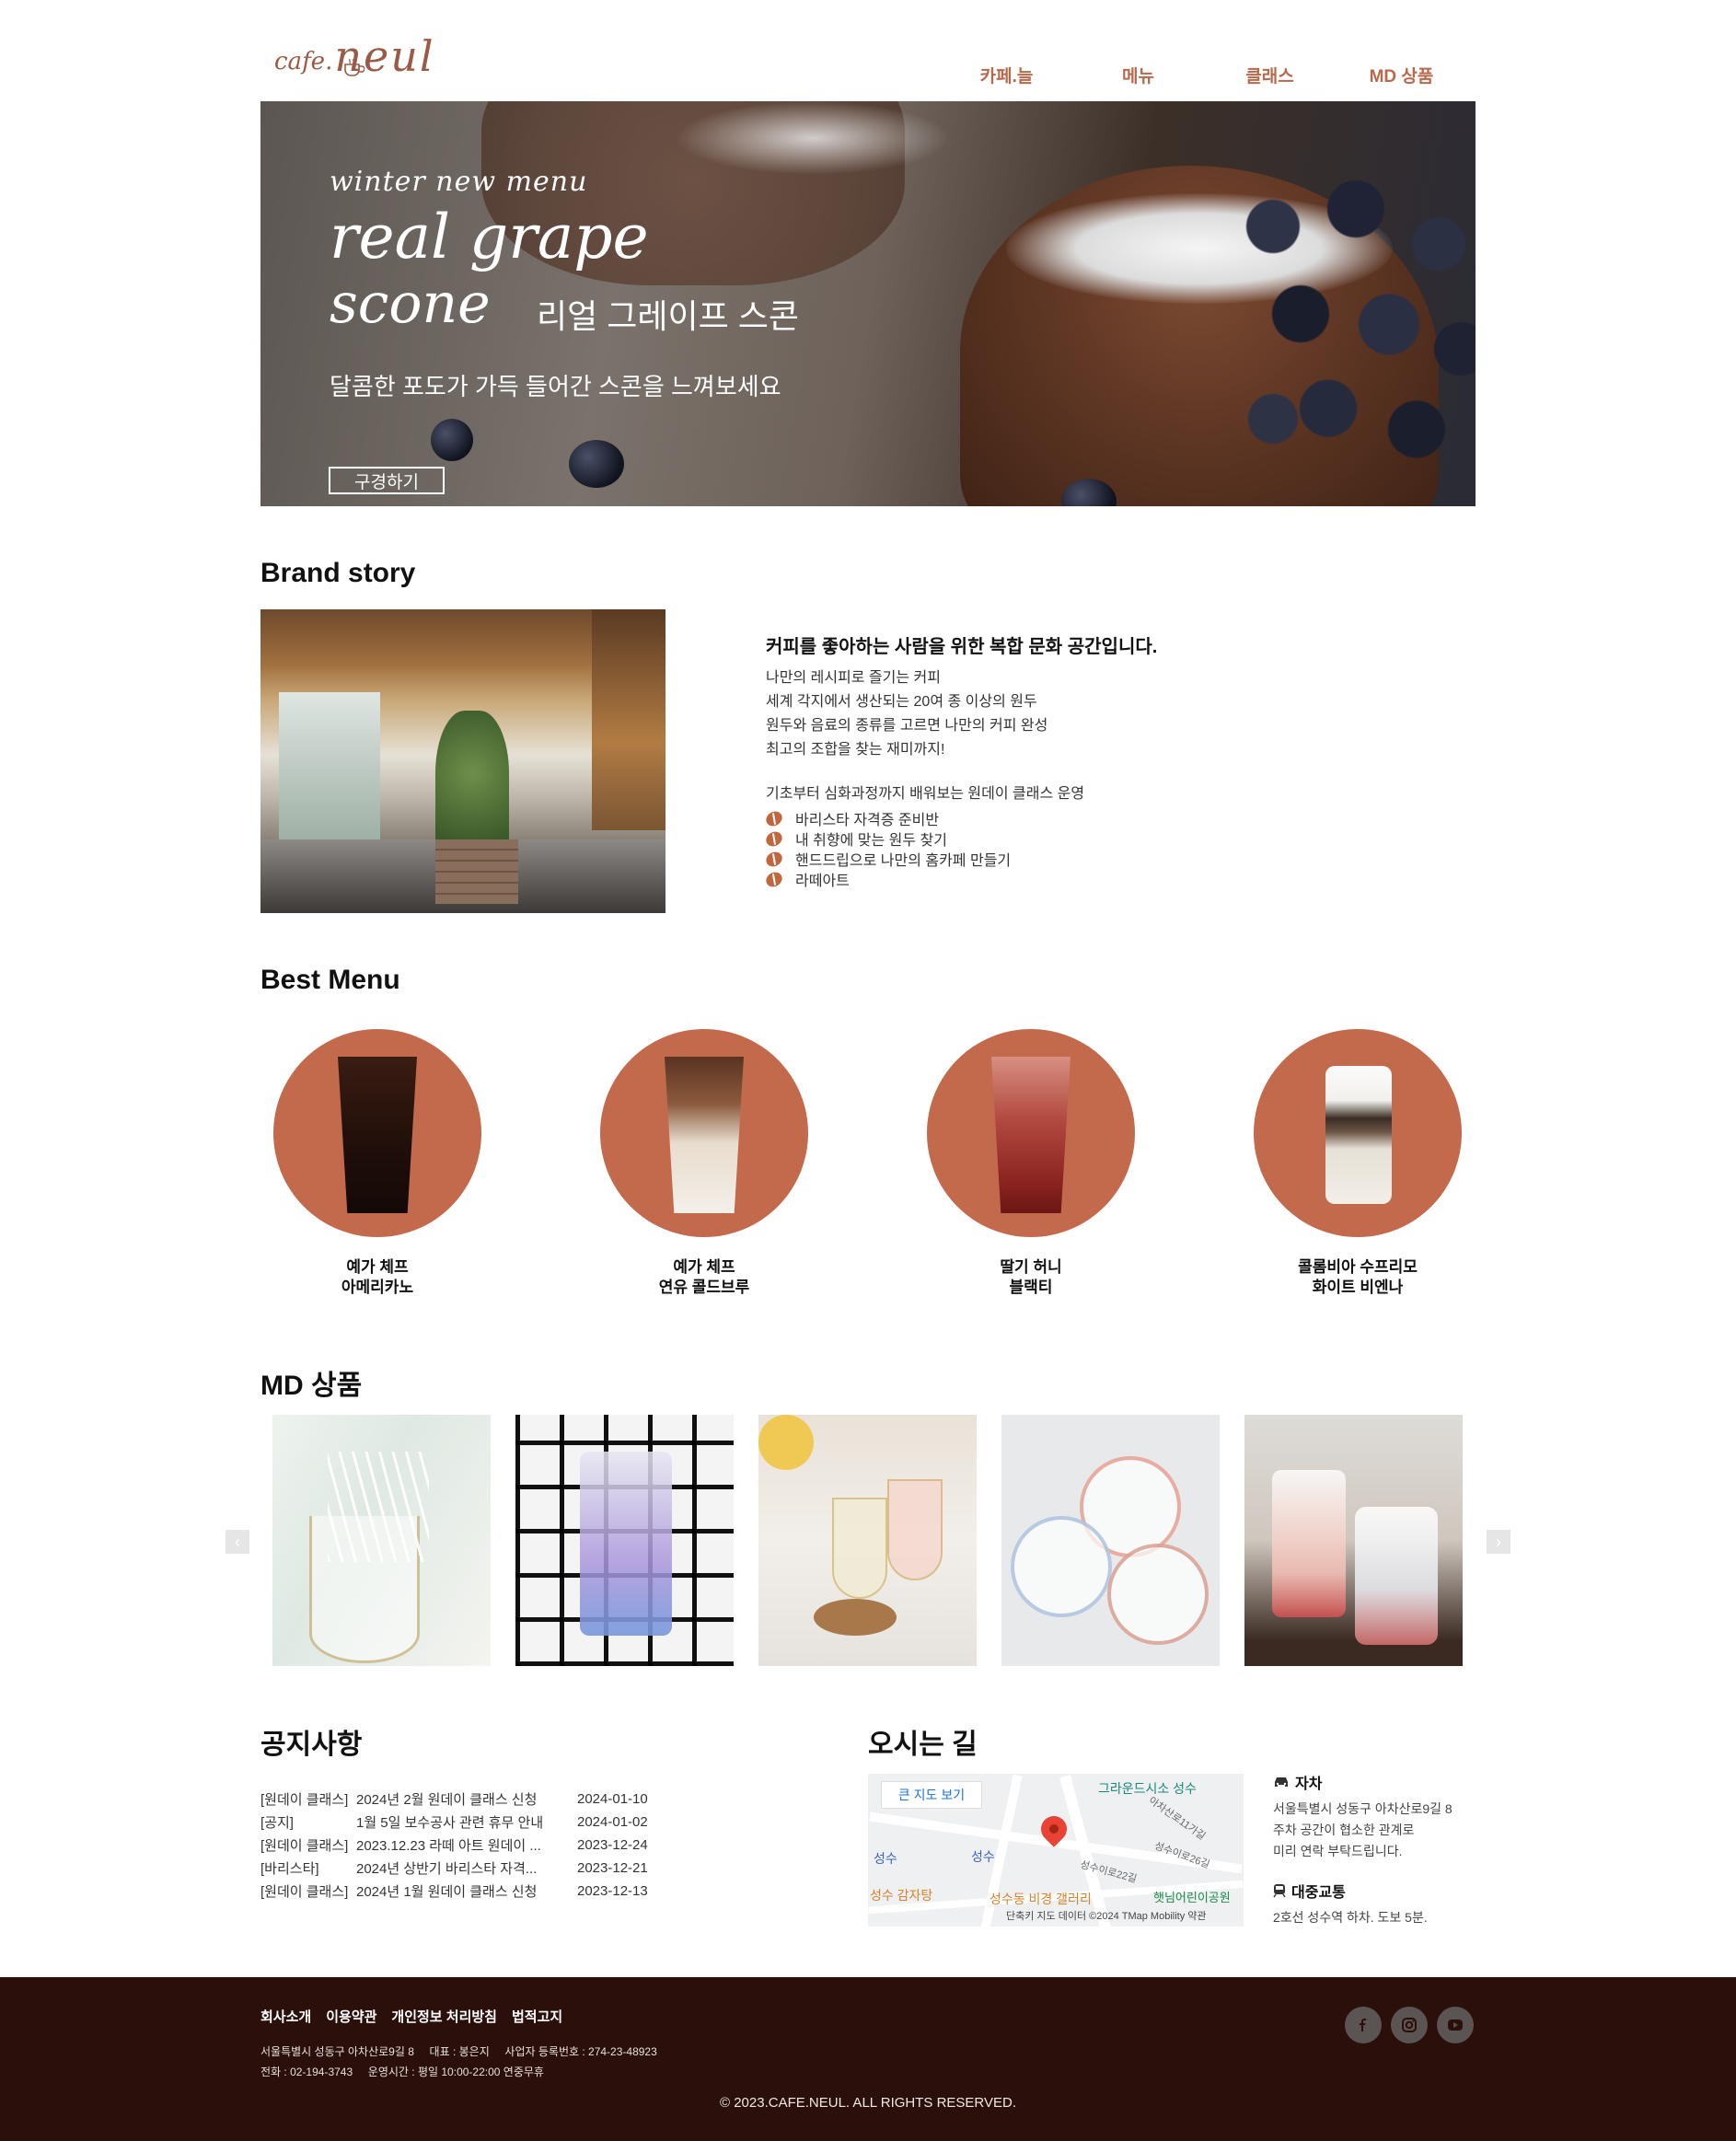 This screenshot has height=2141, width=1736. What do you see at coordinates (338, 573) in the screenshot?
I see `brand-story-title: Brand story` at bounding box center [338, 573].